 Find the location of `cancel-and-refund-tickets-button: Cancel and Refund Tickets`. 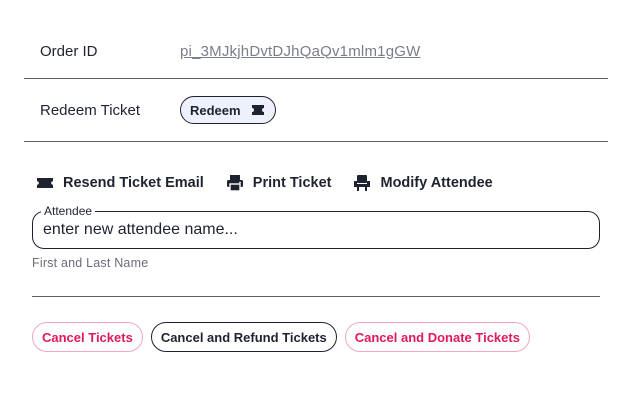

cancel-and-refund-tickets-button: Cancel and Refund Tickets is located at coordinates (243, 337).